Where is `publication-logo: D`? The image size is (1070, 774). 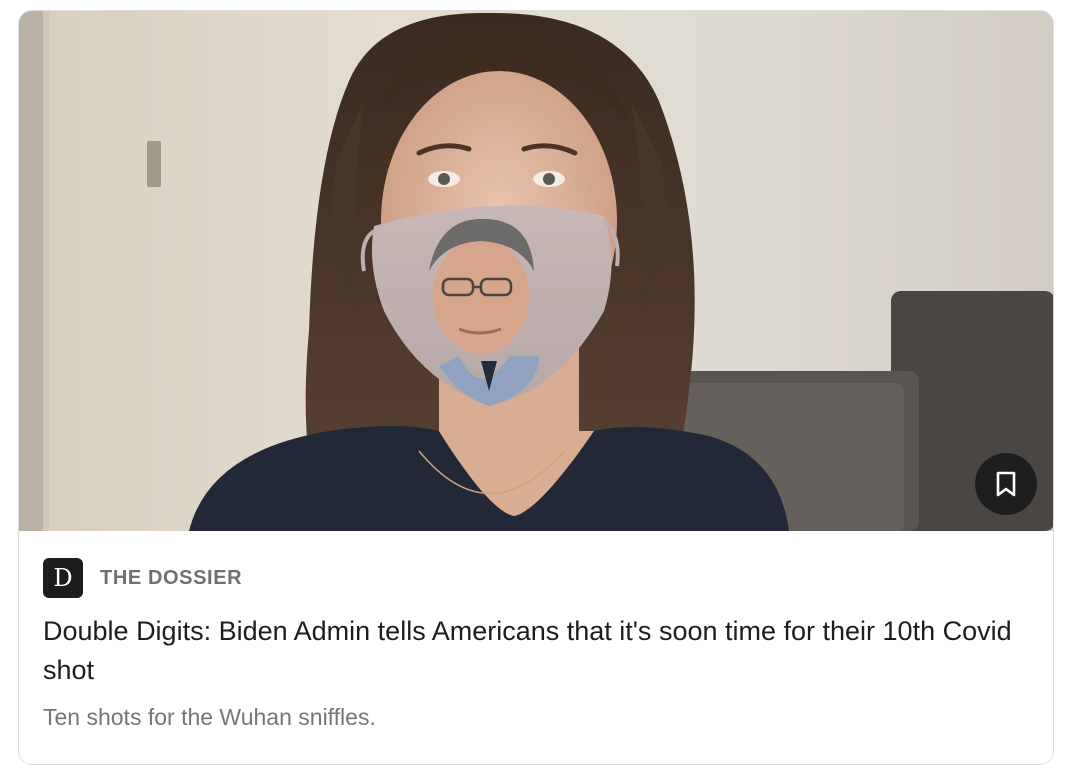 publication-logo: D is located at coordinates (63, 578).